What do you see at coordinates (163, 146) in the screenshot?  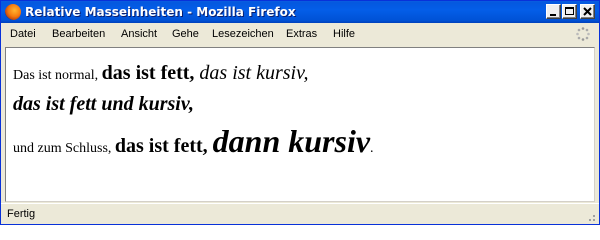 I see `text-bold-2: das ist fett,` at bounding box center [163, 146].